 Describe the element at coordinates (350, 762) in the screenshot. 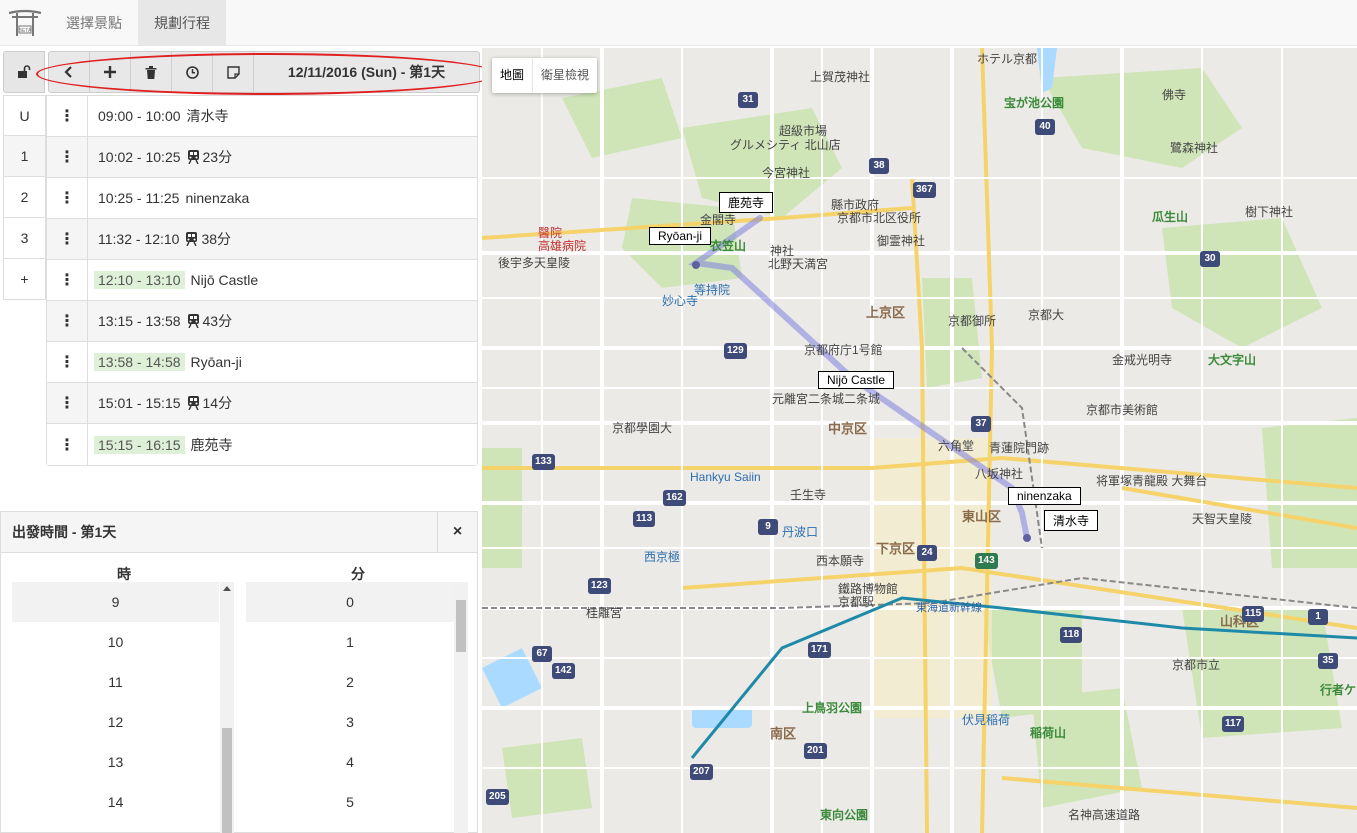

I see `minute-option: 4` at that location.